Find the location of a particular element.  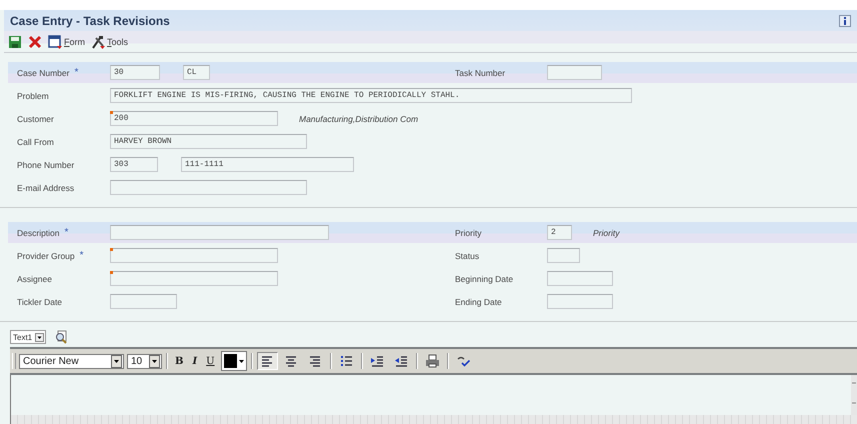

size-select: 10 is located at coordinates (144, 361).